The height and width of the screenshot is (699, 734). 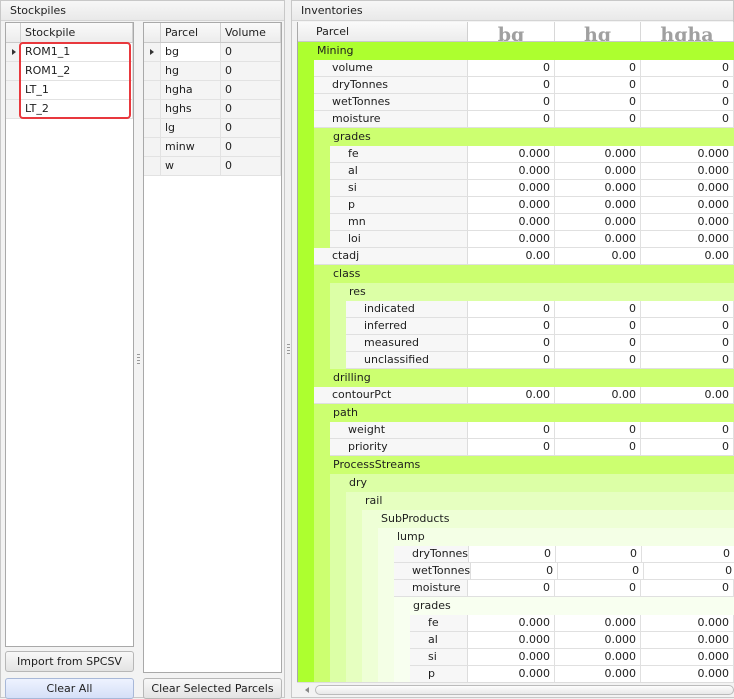 I want to click on scrollbar-thumb, so click(x=524, y=690).